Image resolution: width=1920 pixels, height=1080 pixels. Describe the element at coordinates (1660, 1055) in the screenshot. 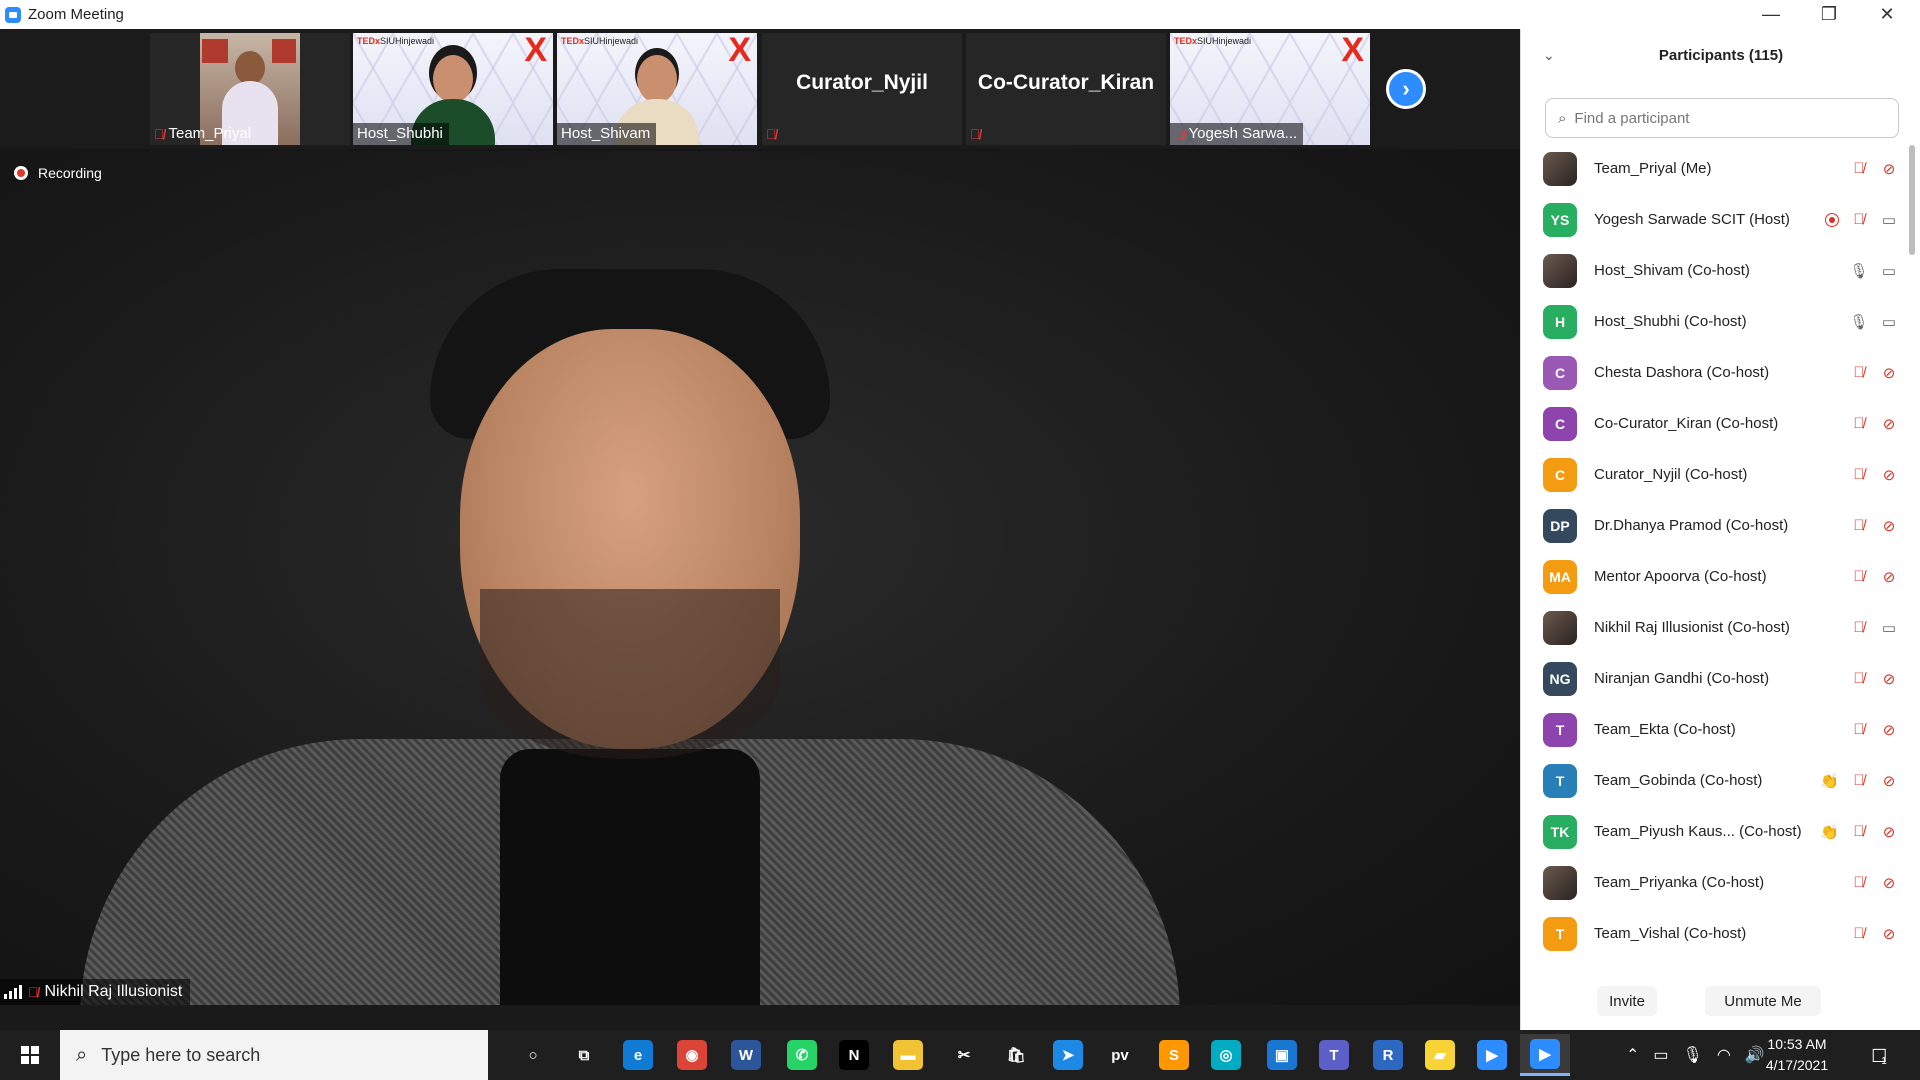

I see `tray-device-icon: ▭` at that location.